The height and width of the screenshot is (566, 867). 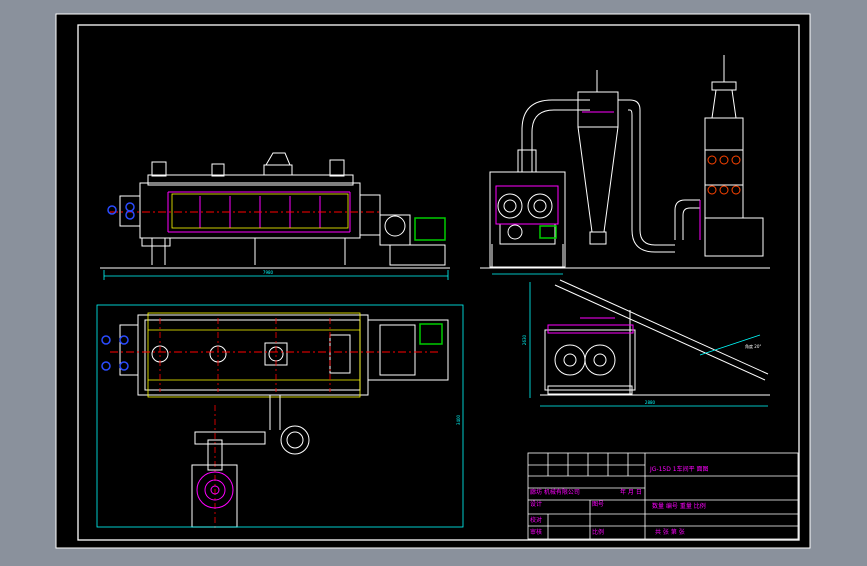 What do you see at coordinates (650, 402) in the screenshot?
I see `conveyor-base-label: 2880` at bounding box center [650, 402].